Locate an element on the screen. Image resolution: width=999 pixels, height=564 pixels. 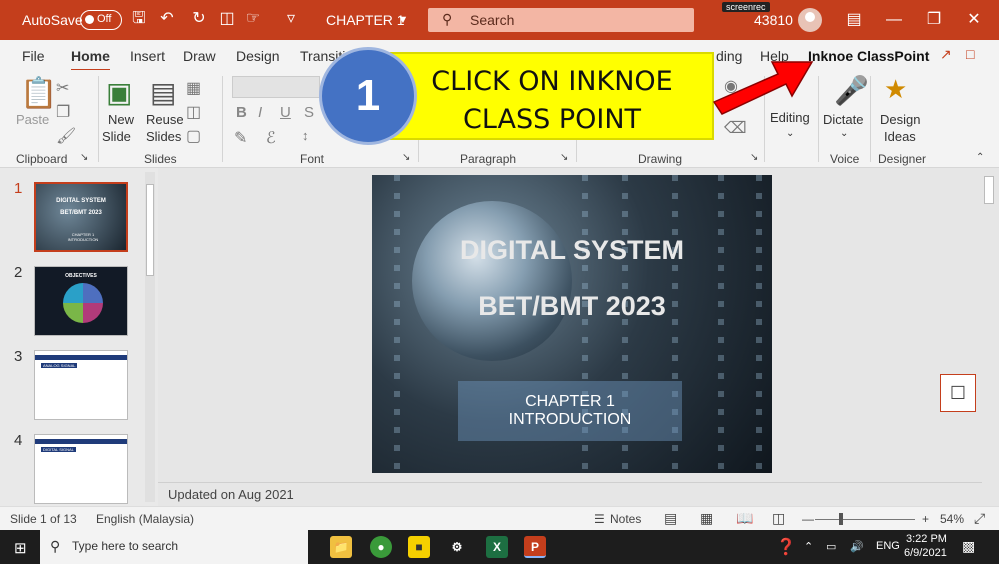
chevron-down-icon: ⌄ is located at coordinates (790, 133).